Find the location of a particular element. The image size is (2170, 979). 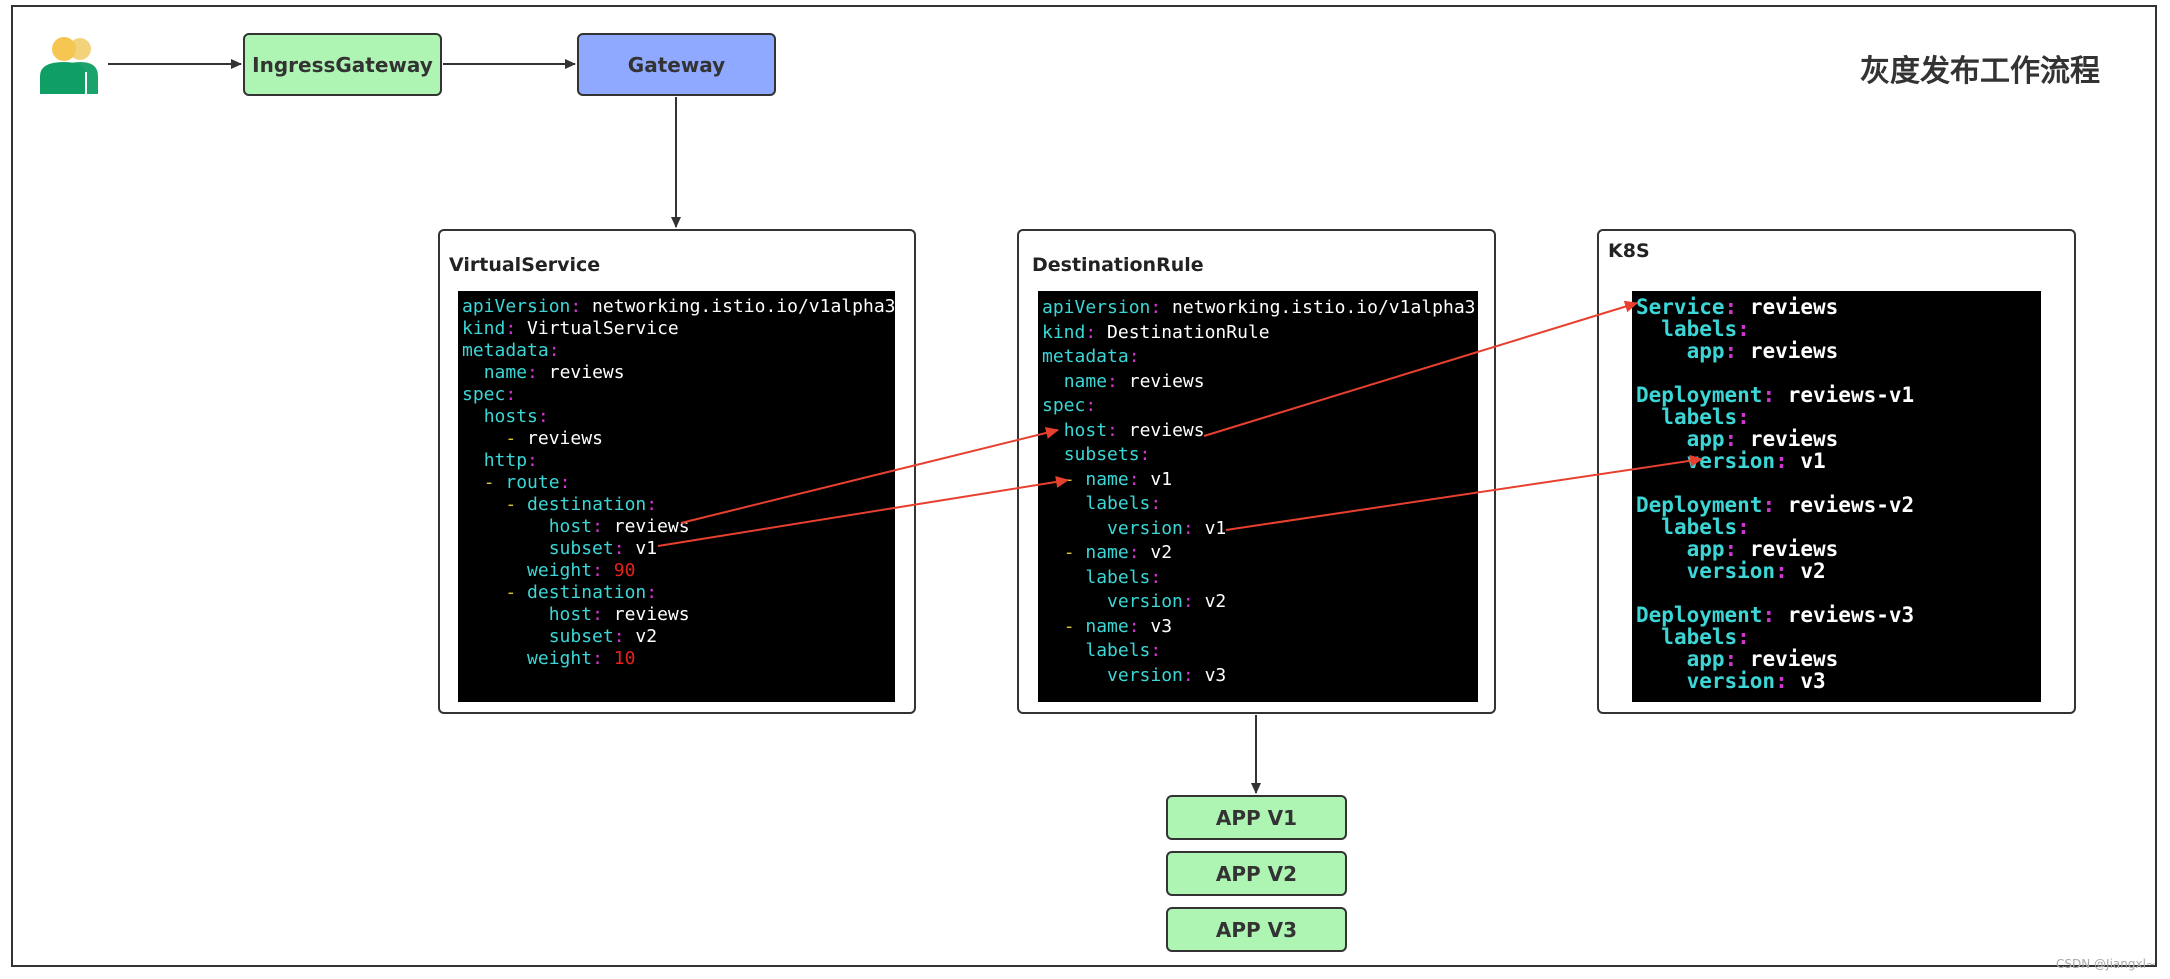

watermark: CSDN @Jiangxl~ is located at coordinates (2106, 964).